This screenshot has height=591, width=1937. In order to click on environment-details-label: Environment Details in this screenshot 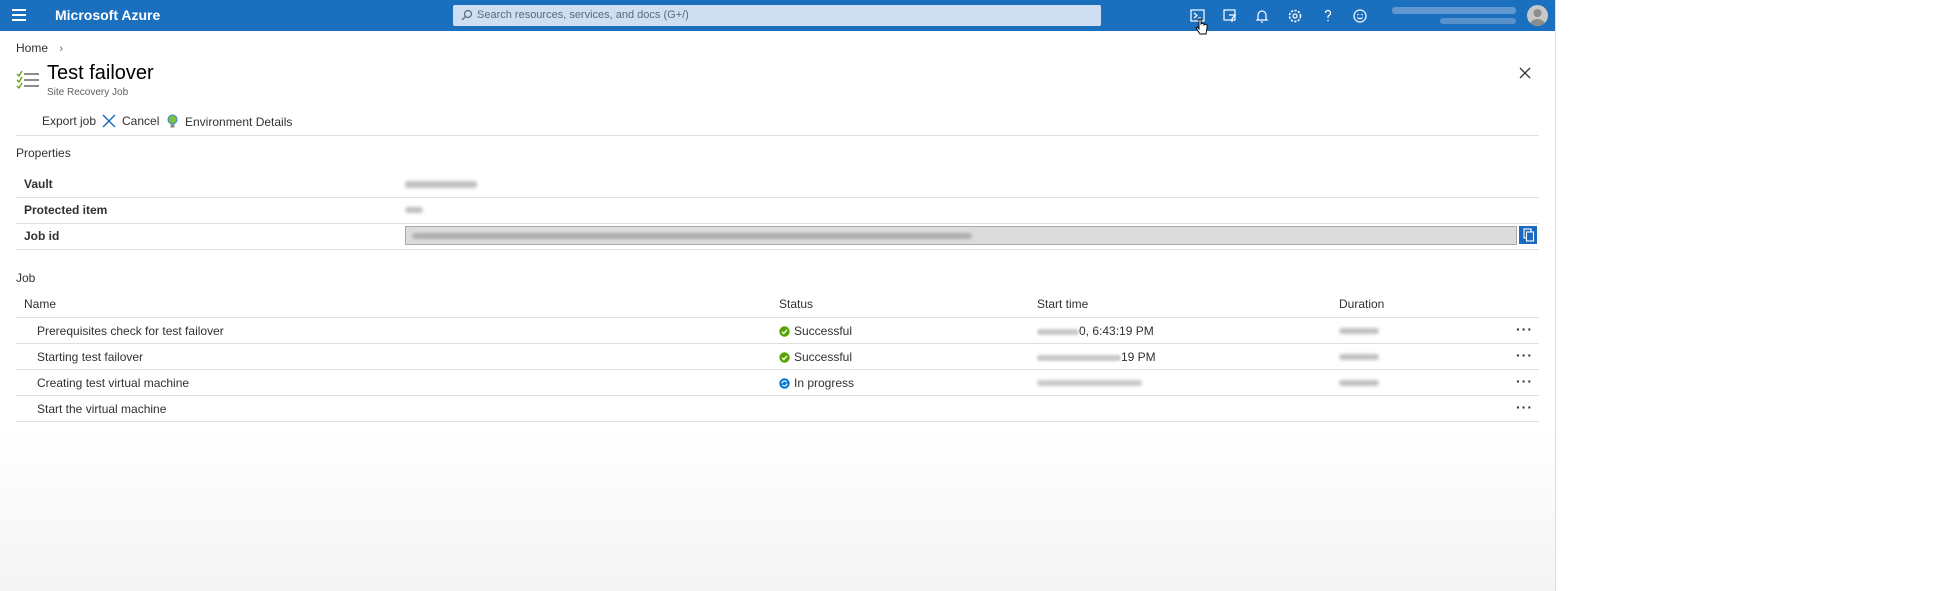, I will do `click(239, 121)`.